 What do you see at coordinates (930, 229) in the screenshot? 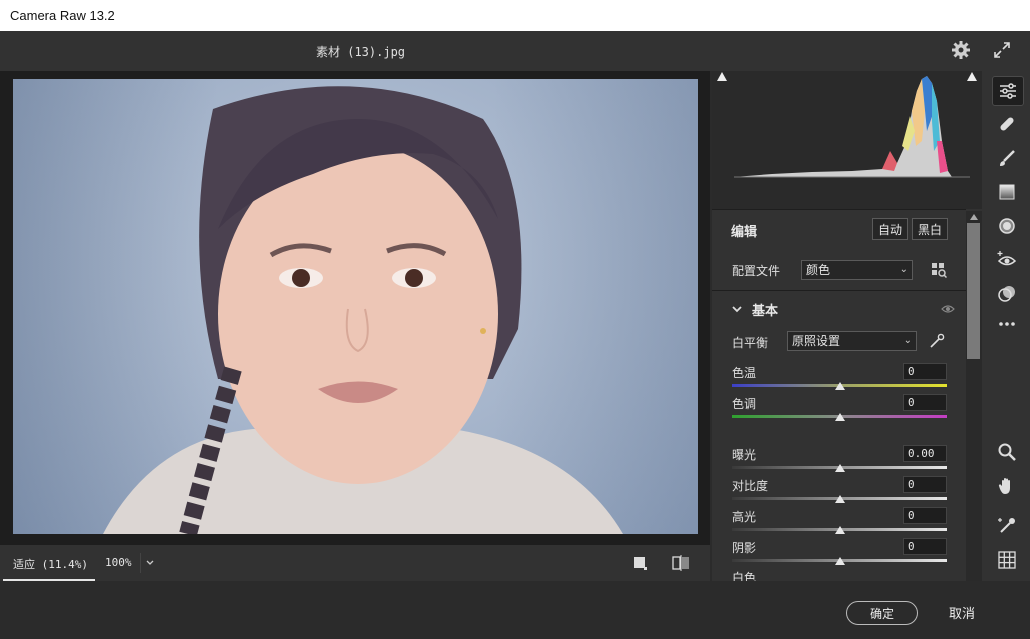
I see `black-white-button: 黑白` at bounding box center [930, 229].